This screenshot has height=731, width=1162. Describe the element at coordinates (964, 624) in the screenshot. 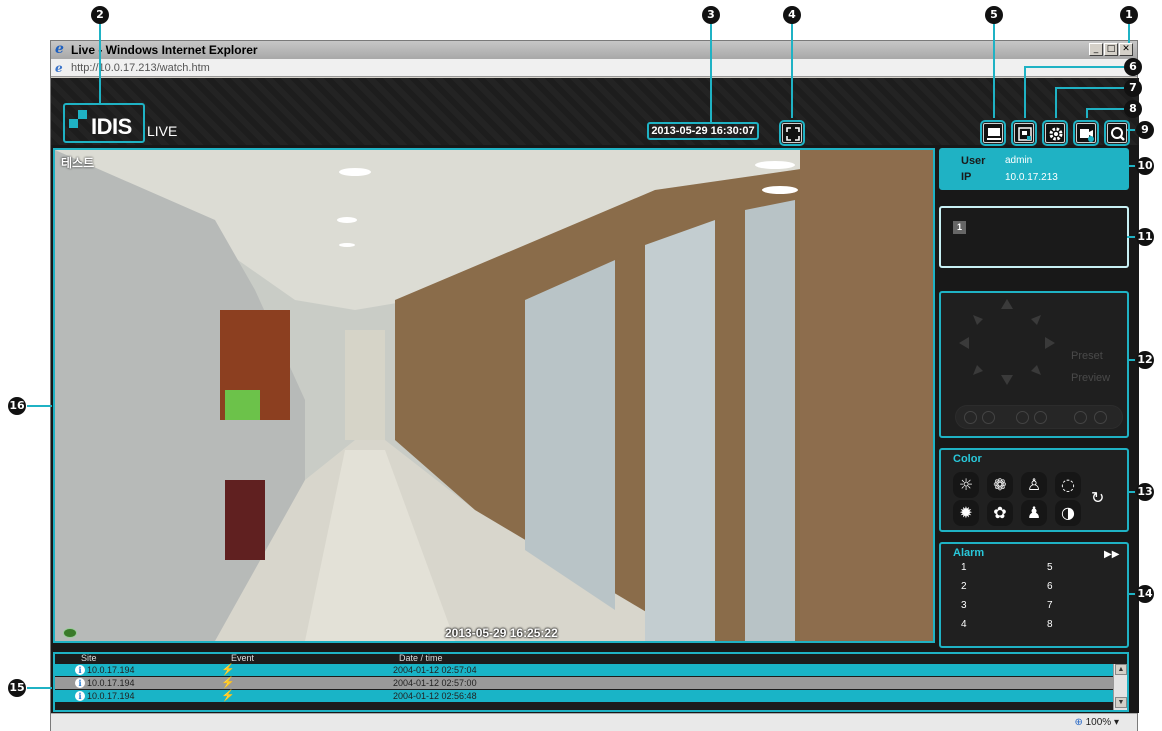

I see `alarm-4: 4` at that location.